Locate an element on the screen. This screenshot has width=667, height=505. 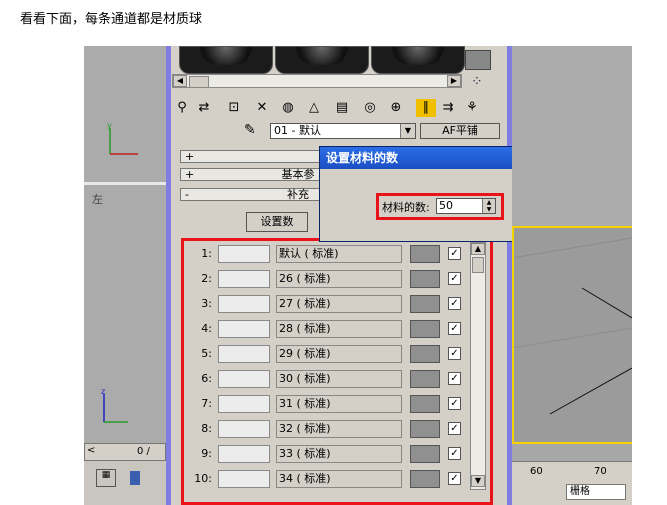
grid-dropdown: 栅格 is located at coordinates (596, 492).